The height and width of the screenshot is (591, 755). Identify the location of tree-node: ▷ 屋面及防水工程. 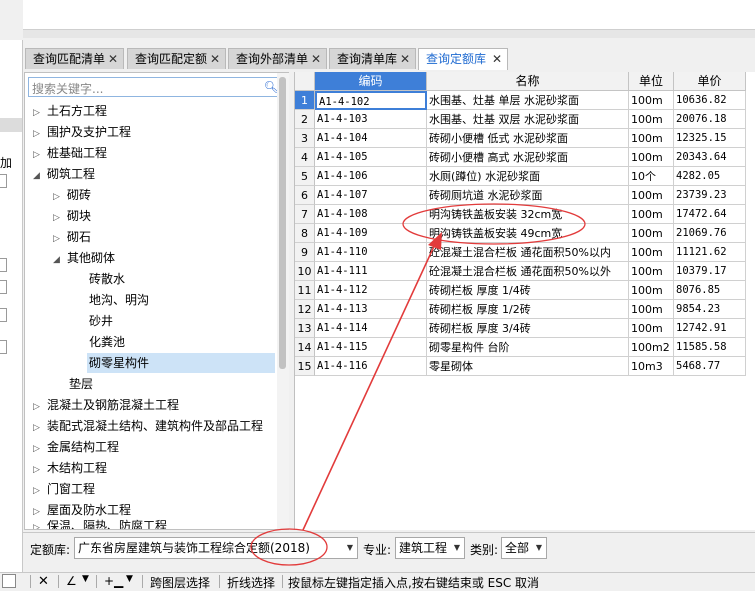
(82, 510).